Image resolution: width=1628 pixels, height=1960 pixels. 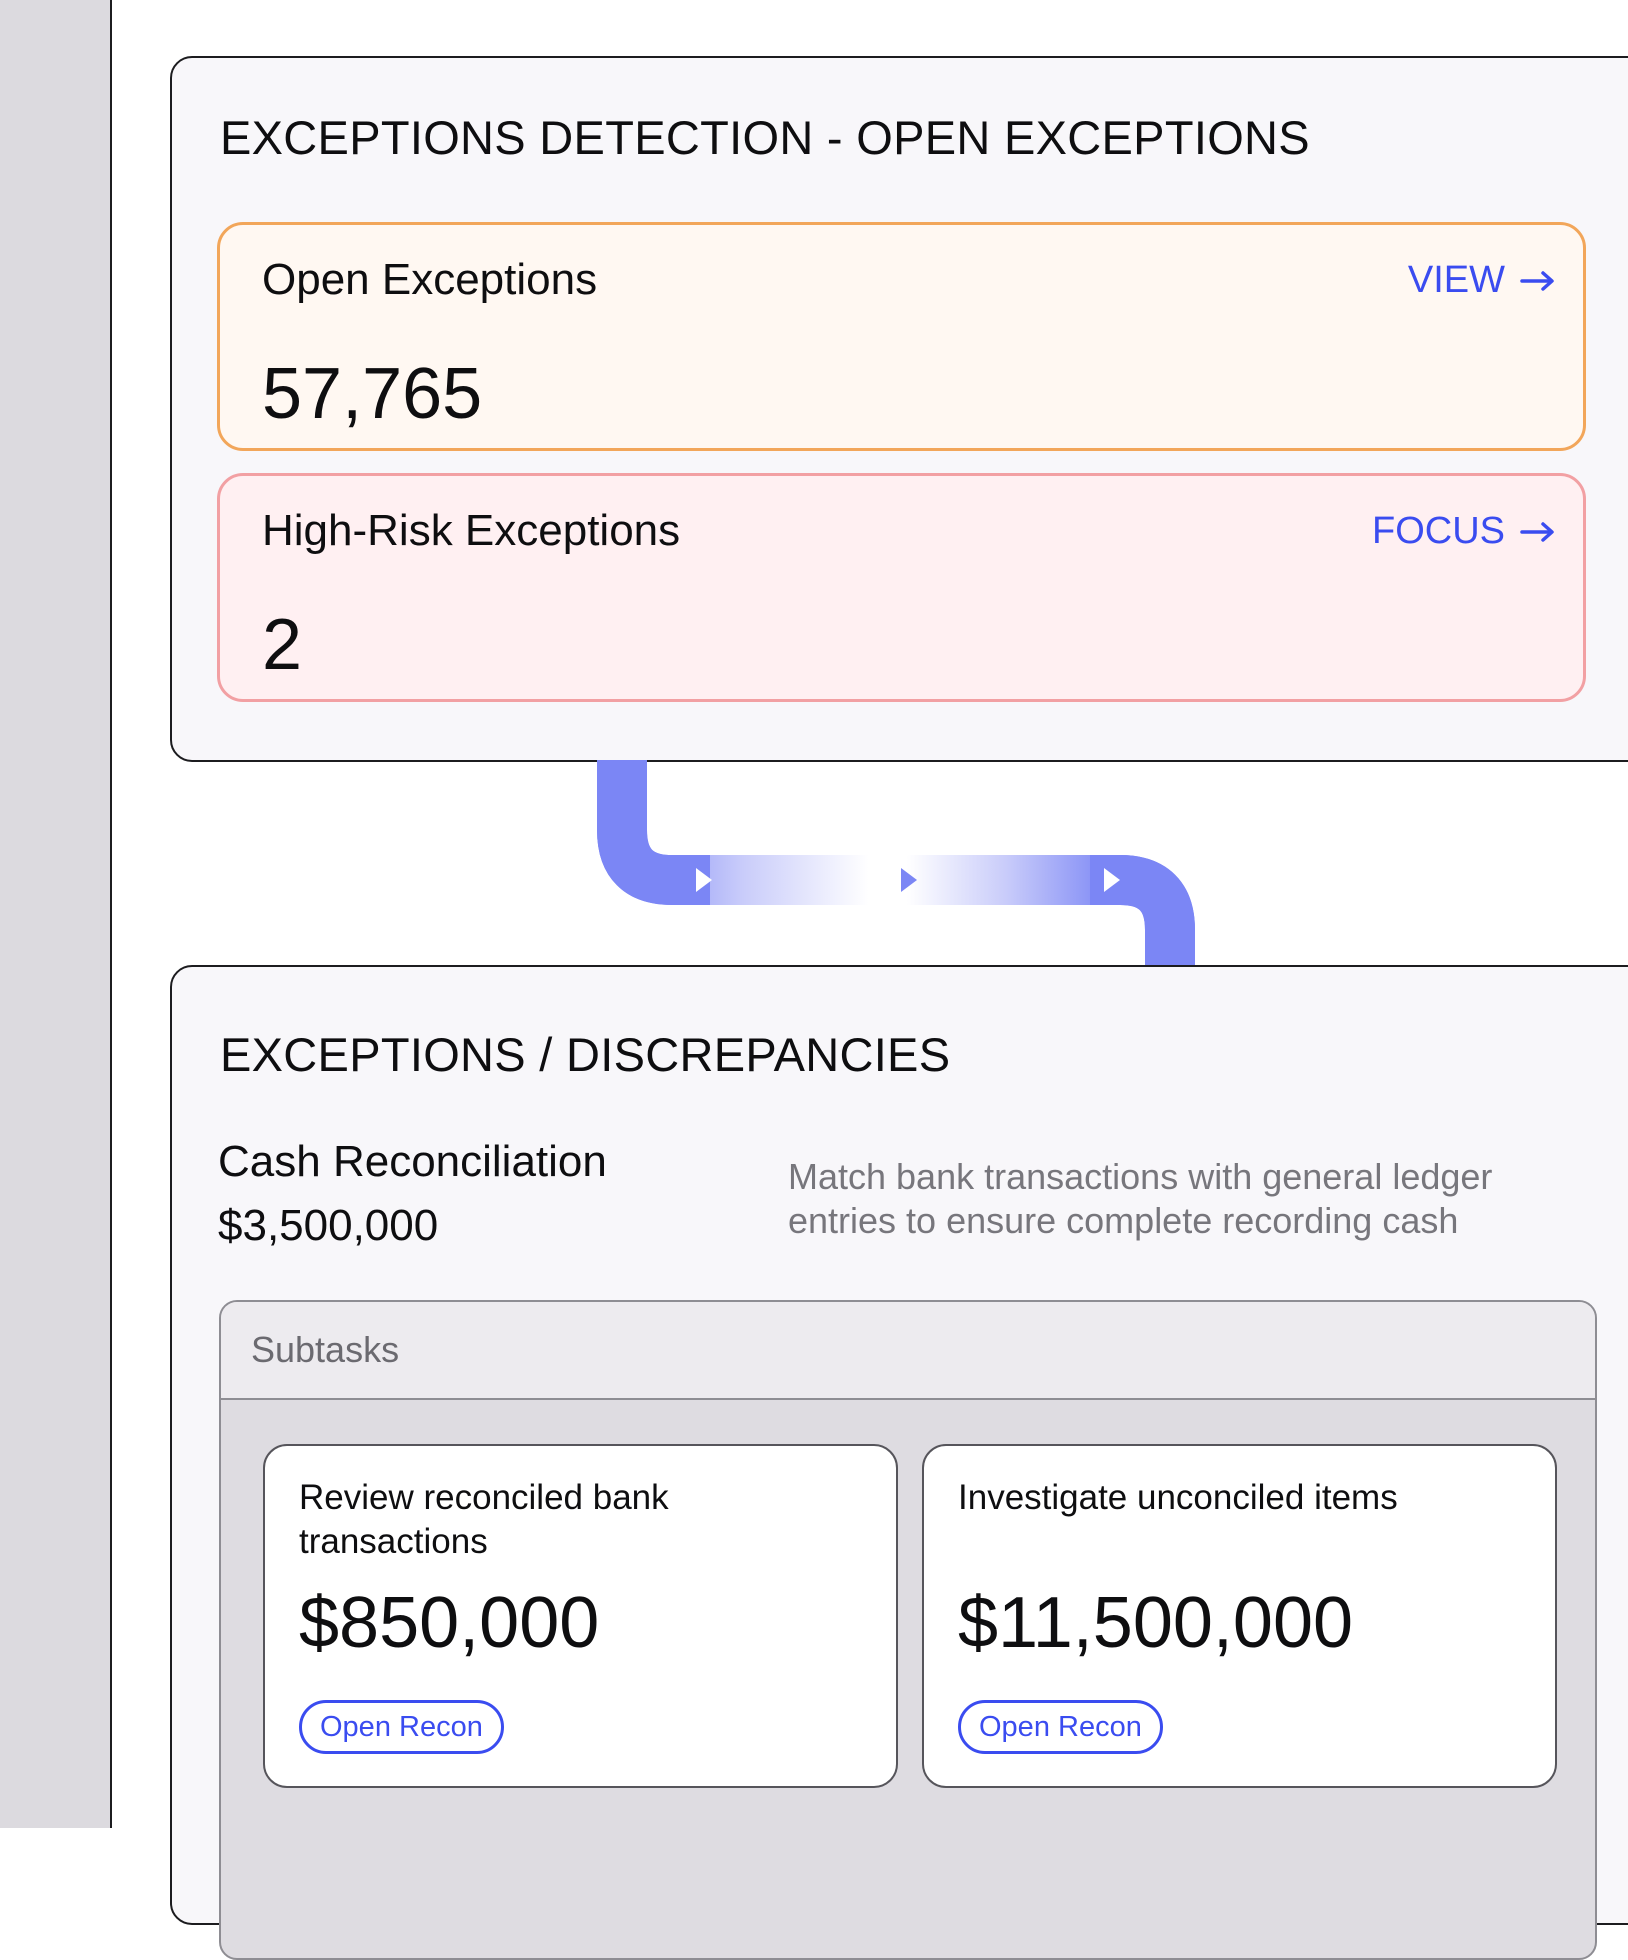 What do you see at coordinates (412, 1161) in the screenshot?
I see `section-name: Cash Reconciliation` at bounding box center [412, 1161].